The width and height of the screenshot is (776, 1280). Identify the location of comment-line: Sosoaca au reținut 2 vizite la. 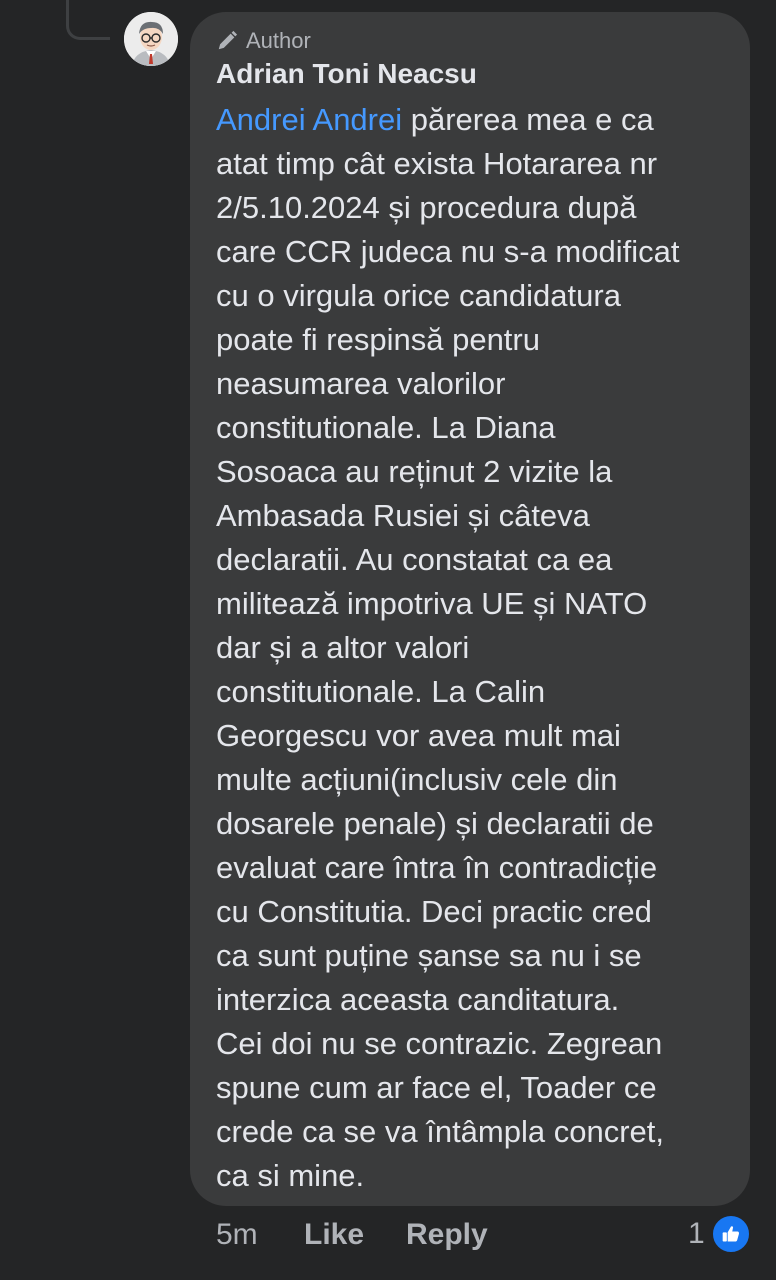
(414, 471).